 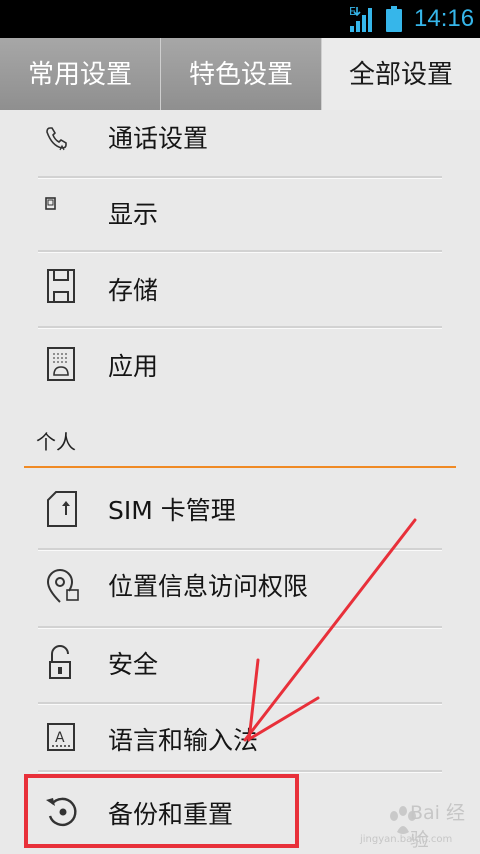 What do you see at coordinates (240, 143) in the screenshot?
I see `settings-item-call: 通话设置` at bounding box center [240, 143].